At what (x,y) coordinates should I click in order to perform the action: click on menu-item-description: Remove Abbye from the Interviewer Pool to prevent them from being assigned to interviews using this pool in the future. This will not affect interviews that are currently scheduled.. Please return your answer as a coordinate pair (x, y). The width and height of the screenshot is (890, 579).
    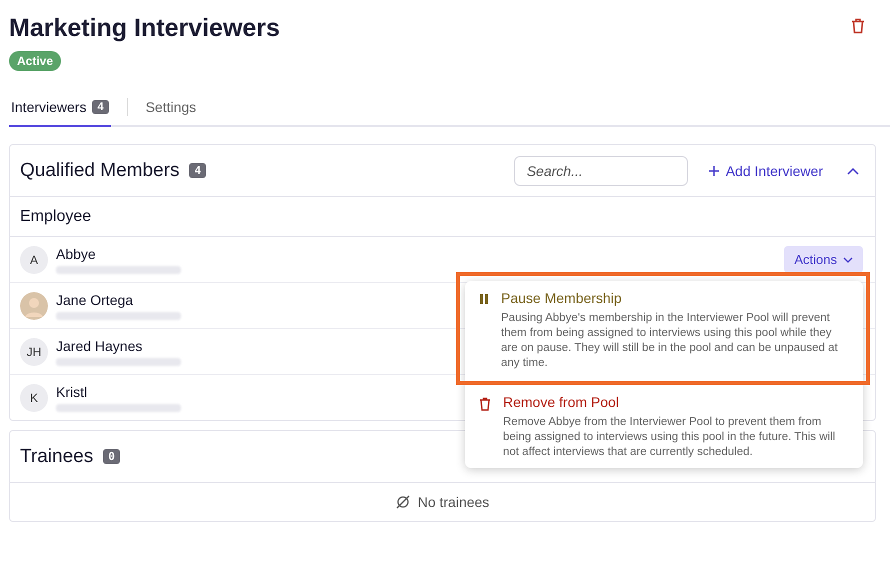
    Looking at the image, I should click on (669, 437).